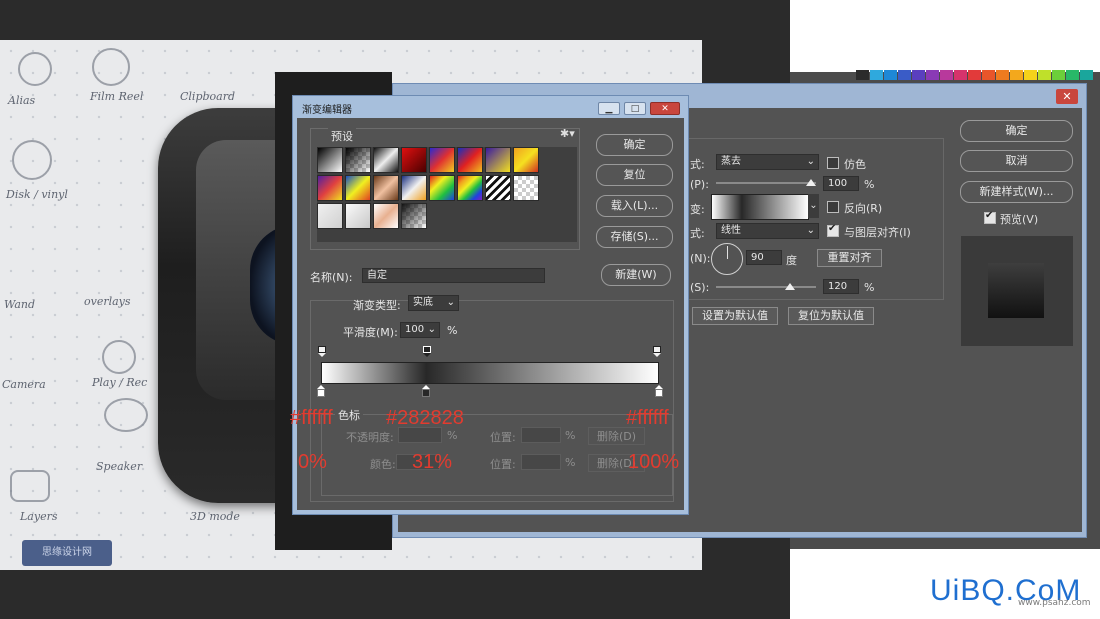 The image size is (1100, 619). Describe the element at coordinates (503, 464) in the screenshot. I see `color-location-label: 位置:` at that location.